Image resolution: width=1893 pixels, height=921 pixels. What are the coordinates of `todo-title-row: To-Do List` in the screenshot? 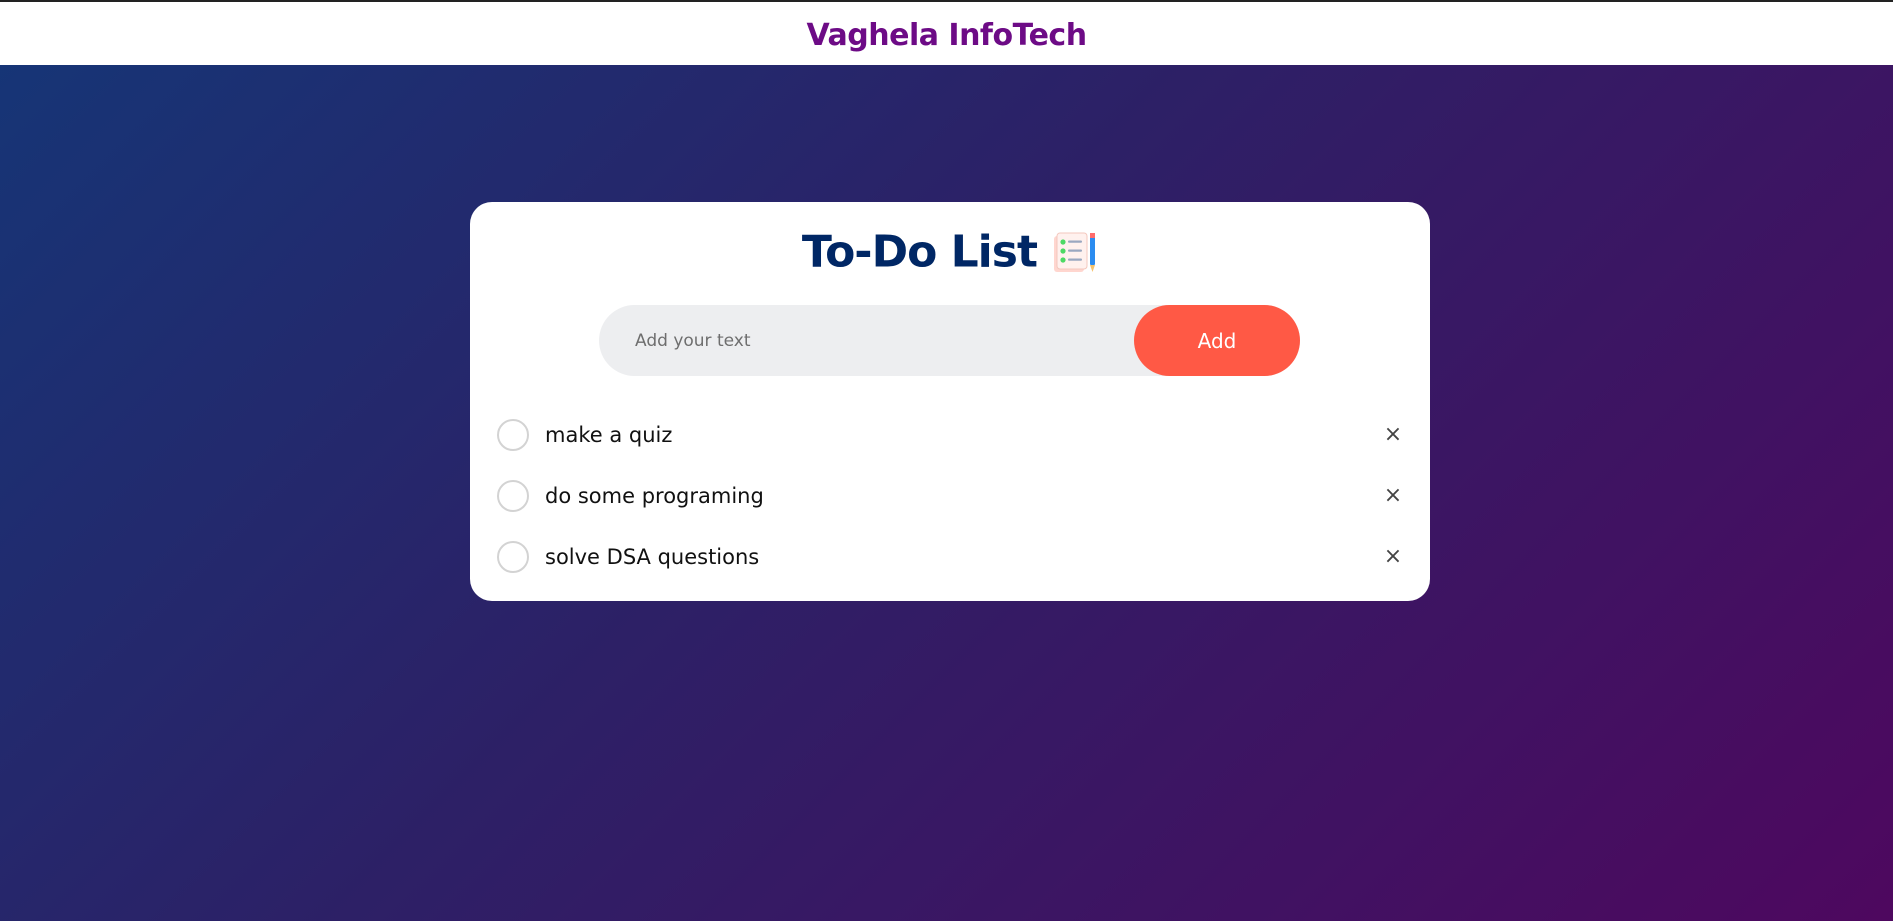 It's located at (950, 252).